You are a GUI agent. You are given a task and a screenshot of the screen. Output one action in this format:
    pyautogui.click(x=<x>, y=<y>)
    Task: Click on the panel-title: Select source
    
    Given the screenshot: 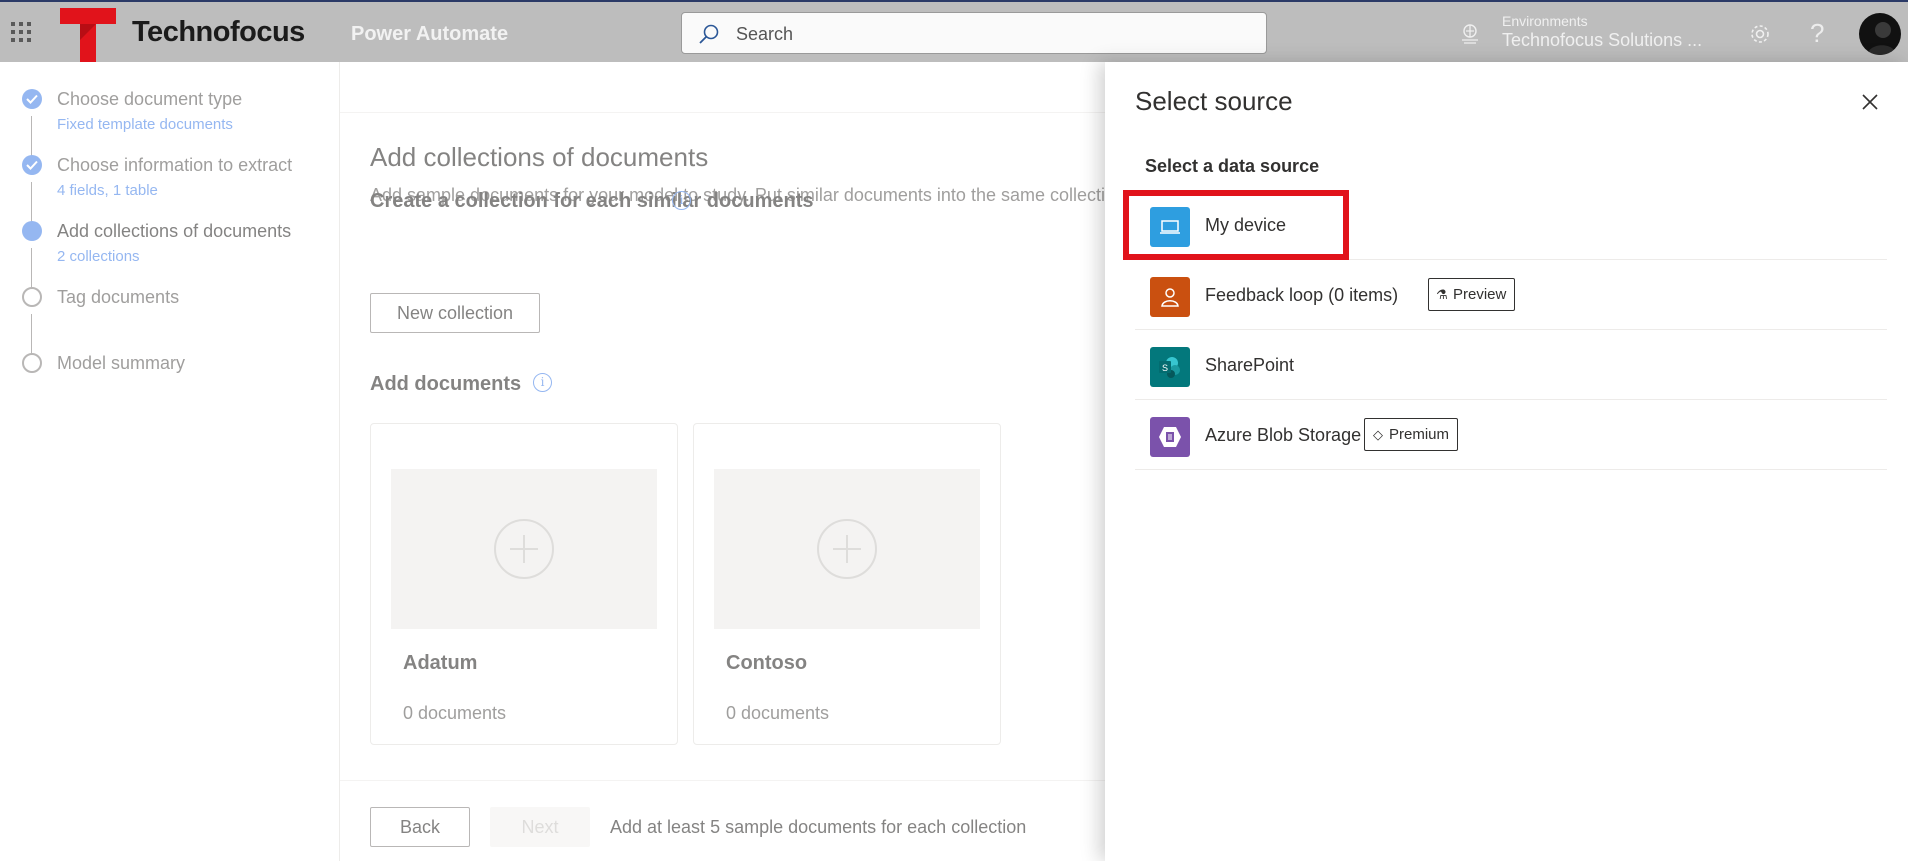 What is the action you would take?
    pyautogui.click(x=1214, y=101)
    